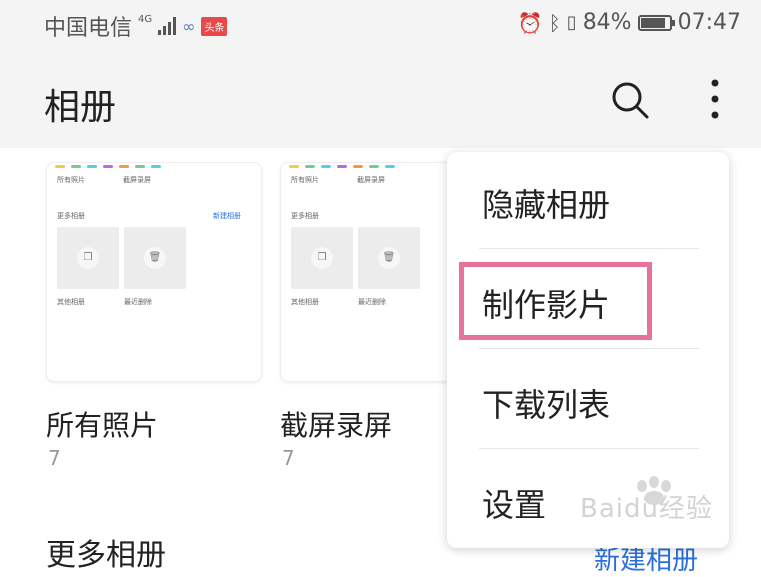 Image resolution: width=761 pixels, height=577 pixels. I want to click on status-bar: 中国电信 4G ∞ 头条 ⏰ ᛒ ▯ 84% 07:47, so click(380, 25).